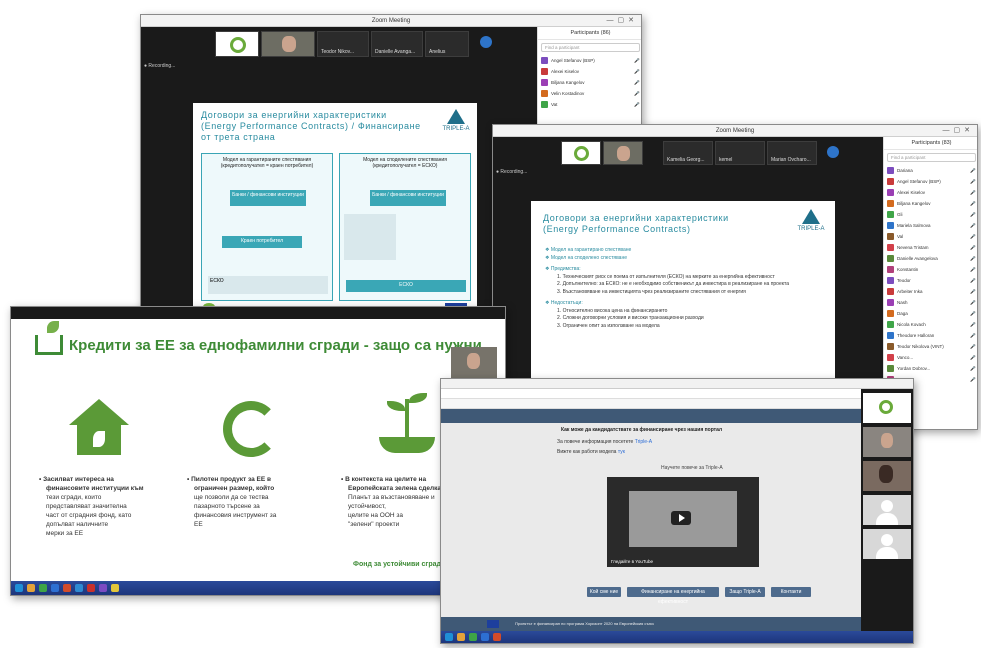  What do you see at coordinates (930, 236) in the screenshot?
I see `participant-row: Val 🎤` at bounding box center [930, 236].